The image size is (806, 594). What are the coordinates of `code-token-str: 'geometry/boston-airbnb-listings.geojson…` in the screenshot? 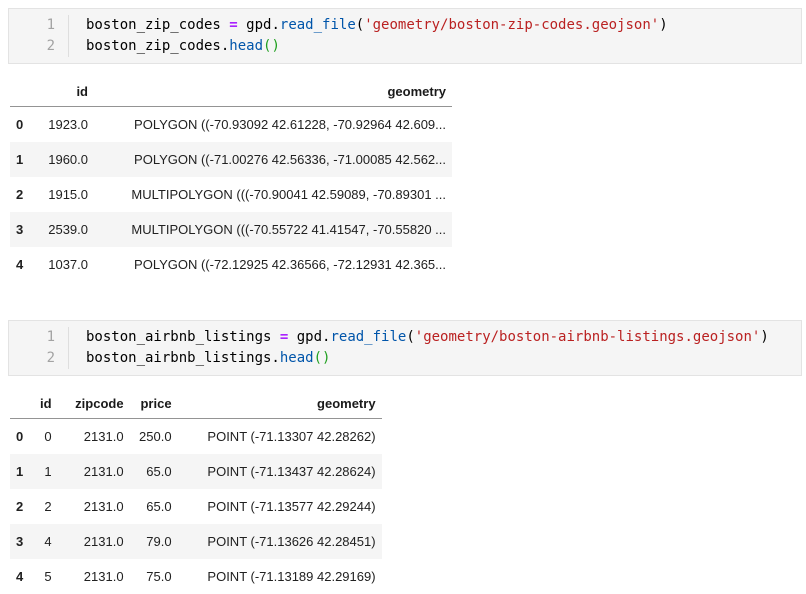 It's located at (587, 337).